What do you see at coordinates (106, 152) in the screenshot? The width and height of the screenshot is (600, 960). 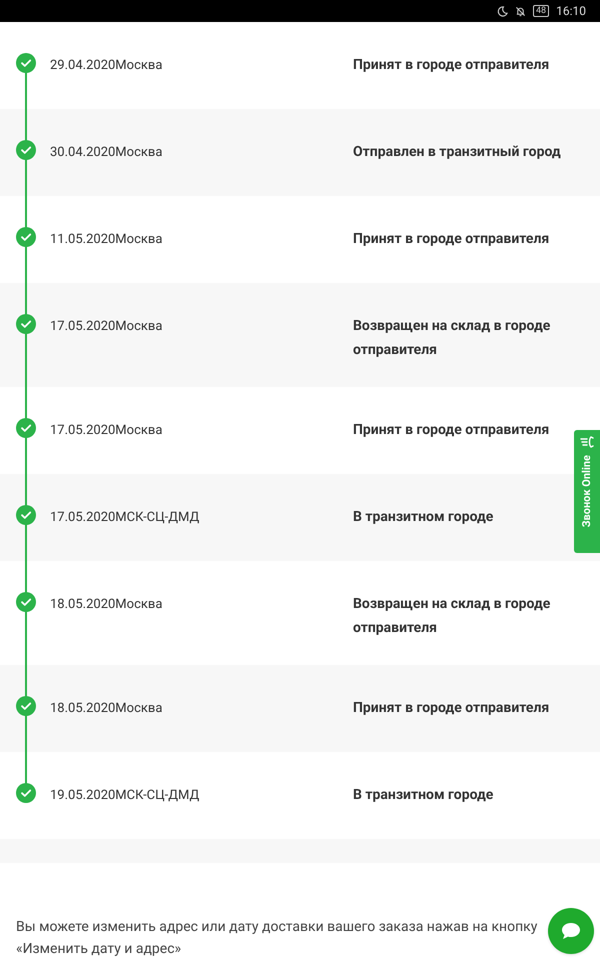 I see `date-location: 30.04.2020Москва` at bounding box center [106, 152].